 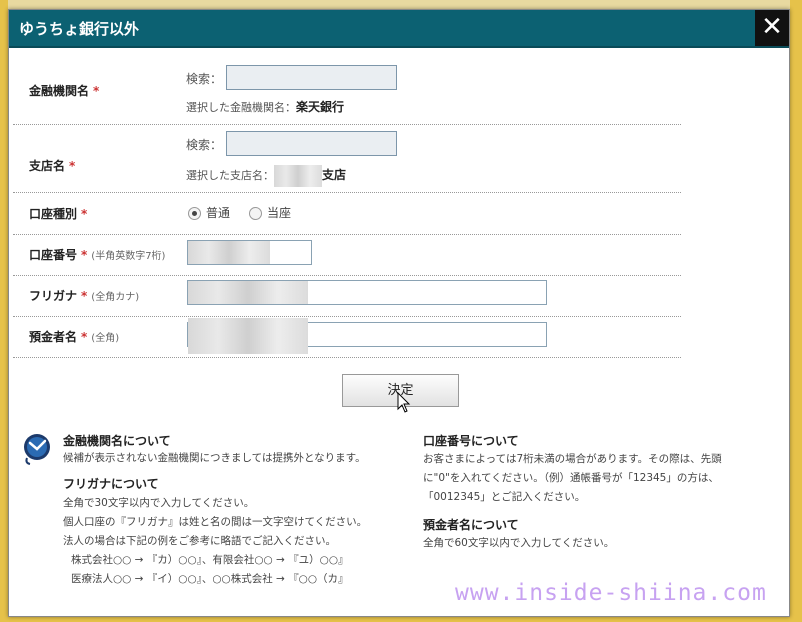 What do you see at coordinates (334, 175) in the screenshot?
I see `branch-selected-value: 支店` at bounding box center [334, 175].